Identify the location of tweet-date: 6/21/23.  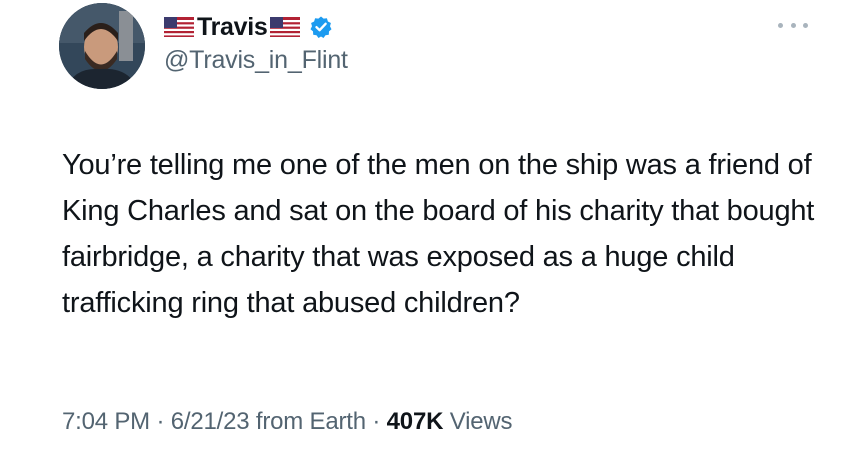
(210, 421).